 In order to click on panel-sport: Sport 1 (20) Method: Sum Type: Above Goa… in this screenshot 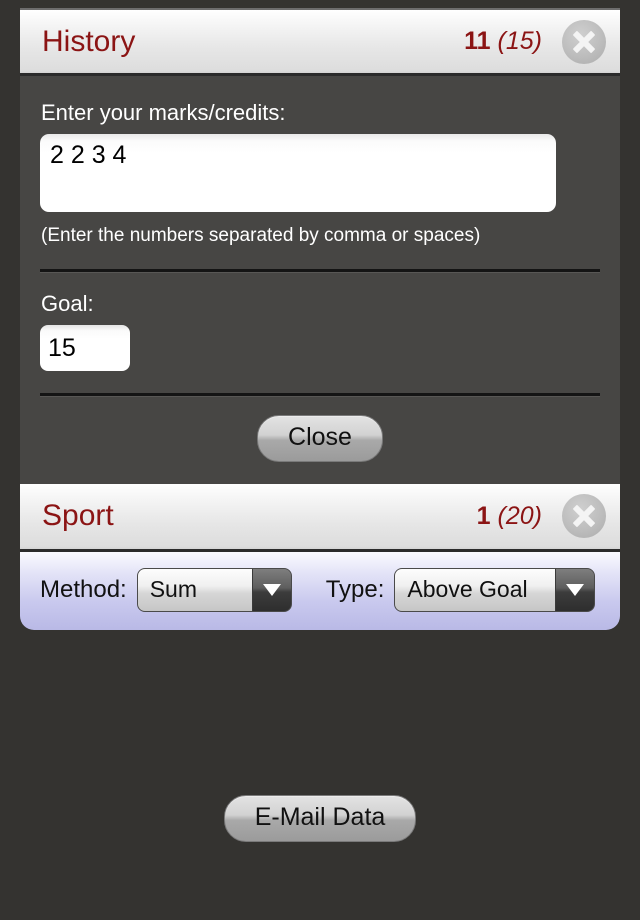, I will do `click(320, 556)`.